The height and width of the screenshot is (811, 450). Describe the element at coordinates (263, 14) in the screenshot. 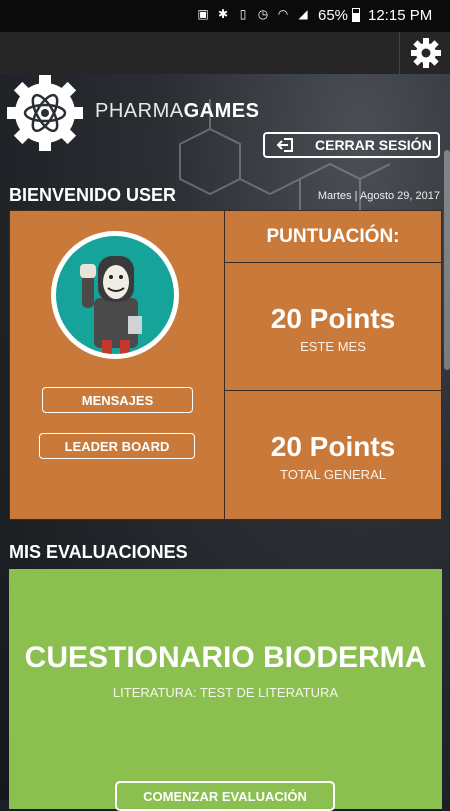

I see `alarm-icon: ◷` at that location.